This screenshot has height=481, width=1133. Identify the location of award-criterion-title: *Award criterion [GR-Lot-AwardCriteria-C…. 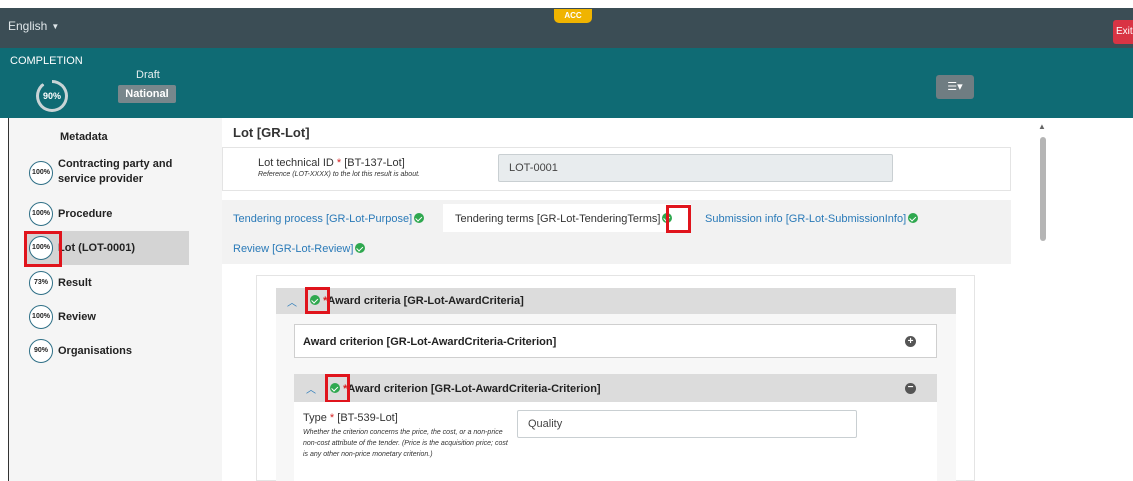
(464, 388).